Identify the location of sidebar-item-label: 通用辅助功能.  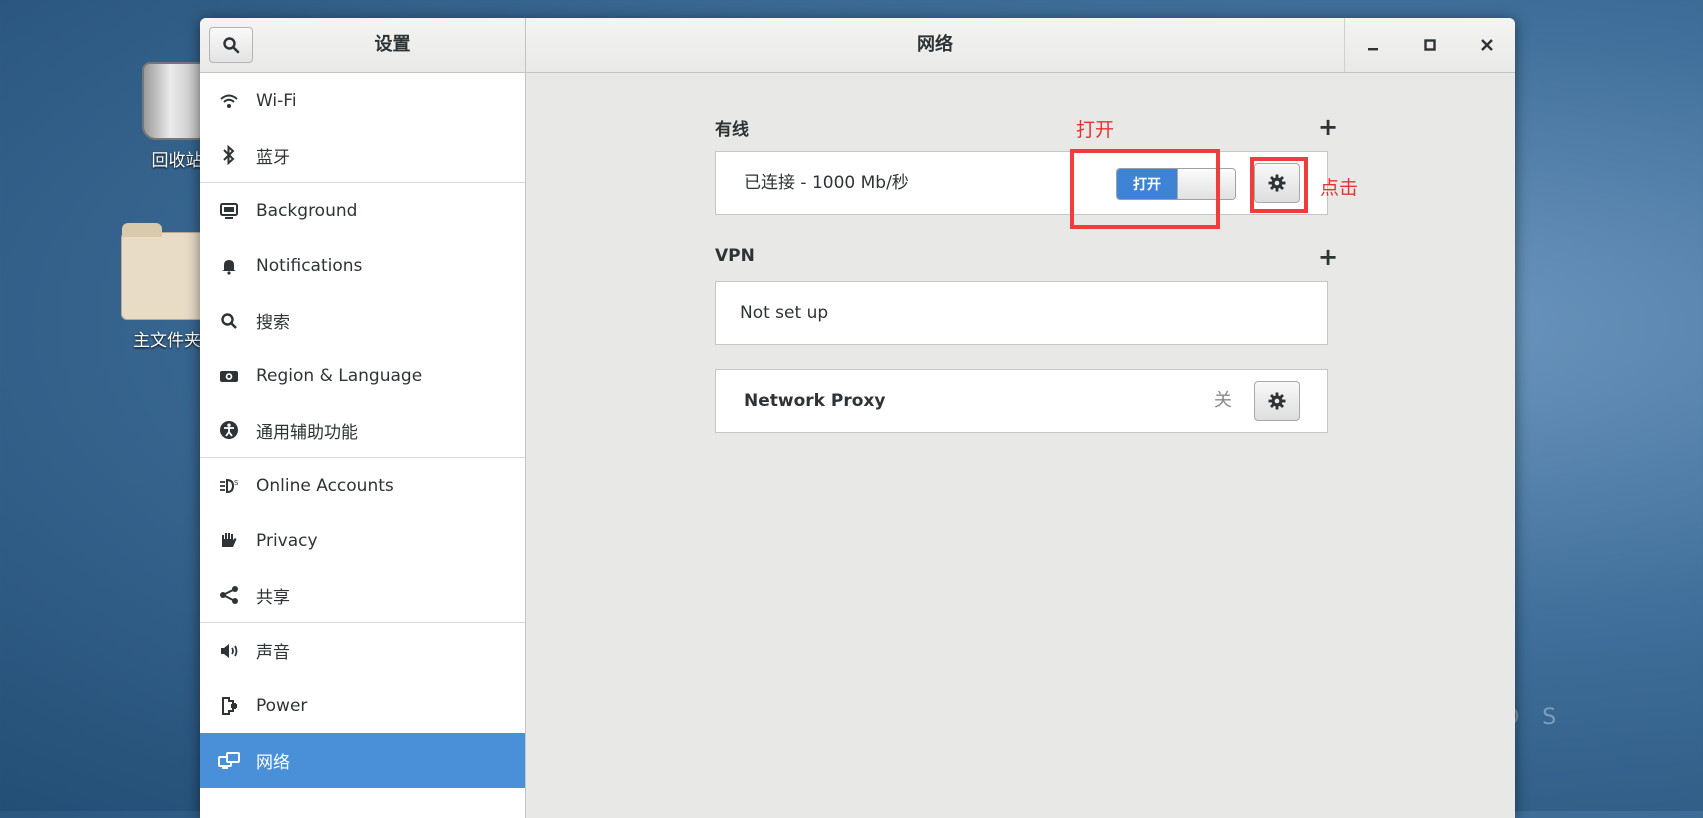
(307, 432).